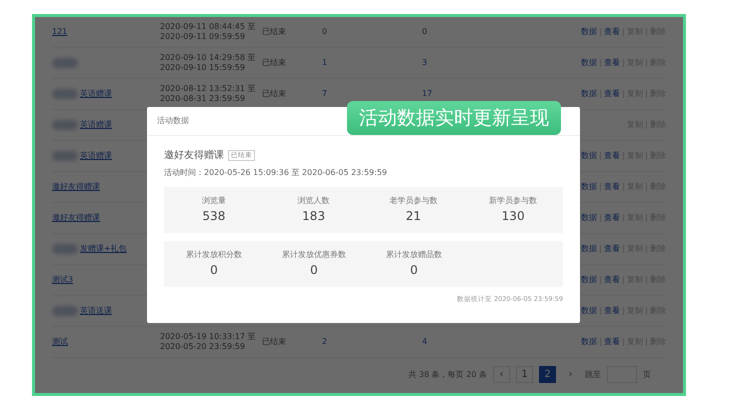 This screenshot has height=411, width=730. Describe the element at coordinates (173, 121) in the screenshot. I see `modal-title: 活动数据` at that location.